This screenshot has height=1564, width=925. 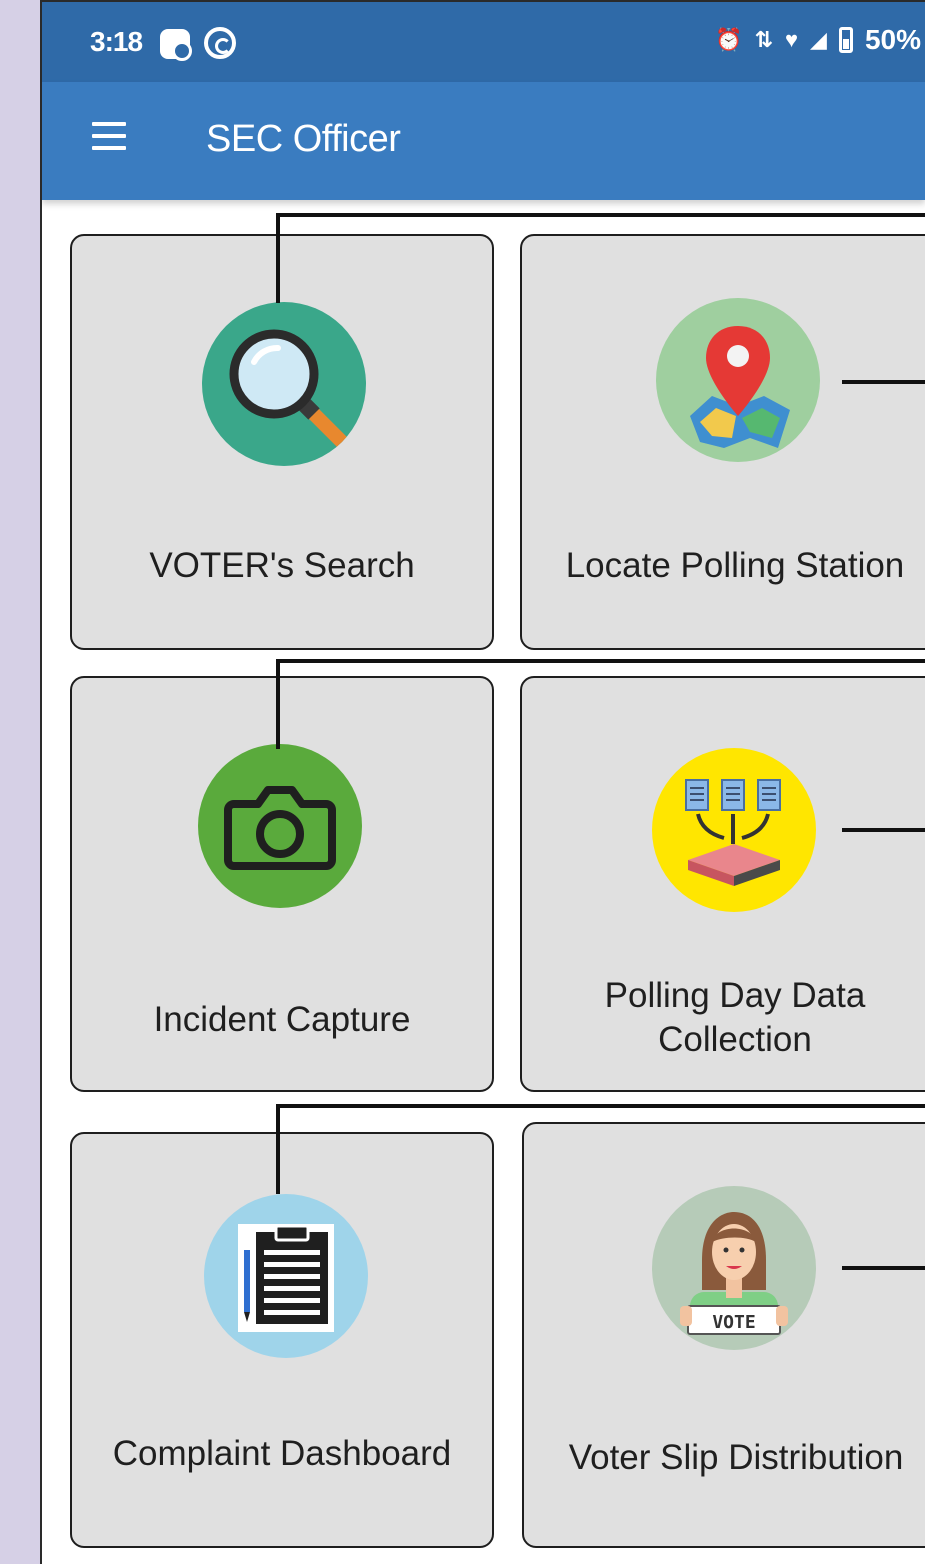 I want to click on tile-polling-day-data-collection: Polling Day Data Collection, so click(x=722, y=884).